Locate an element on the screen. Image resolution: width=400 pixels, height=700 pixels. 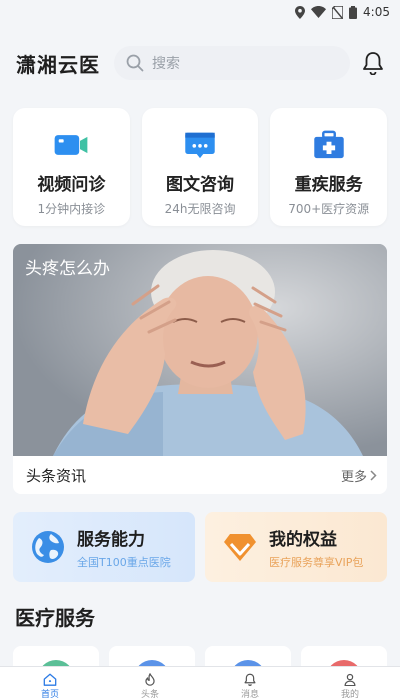
search-input: 搜索 is located at coordinates (232, 63).